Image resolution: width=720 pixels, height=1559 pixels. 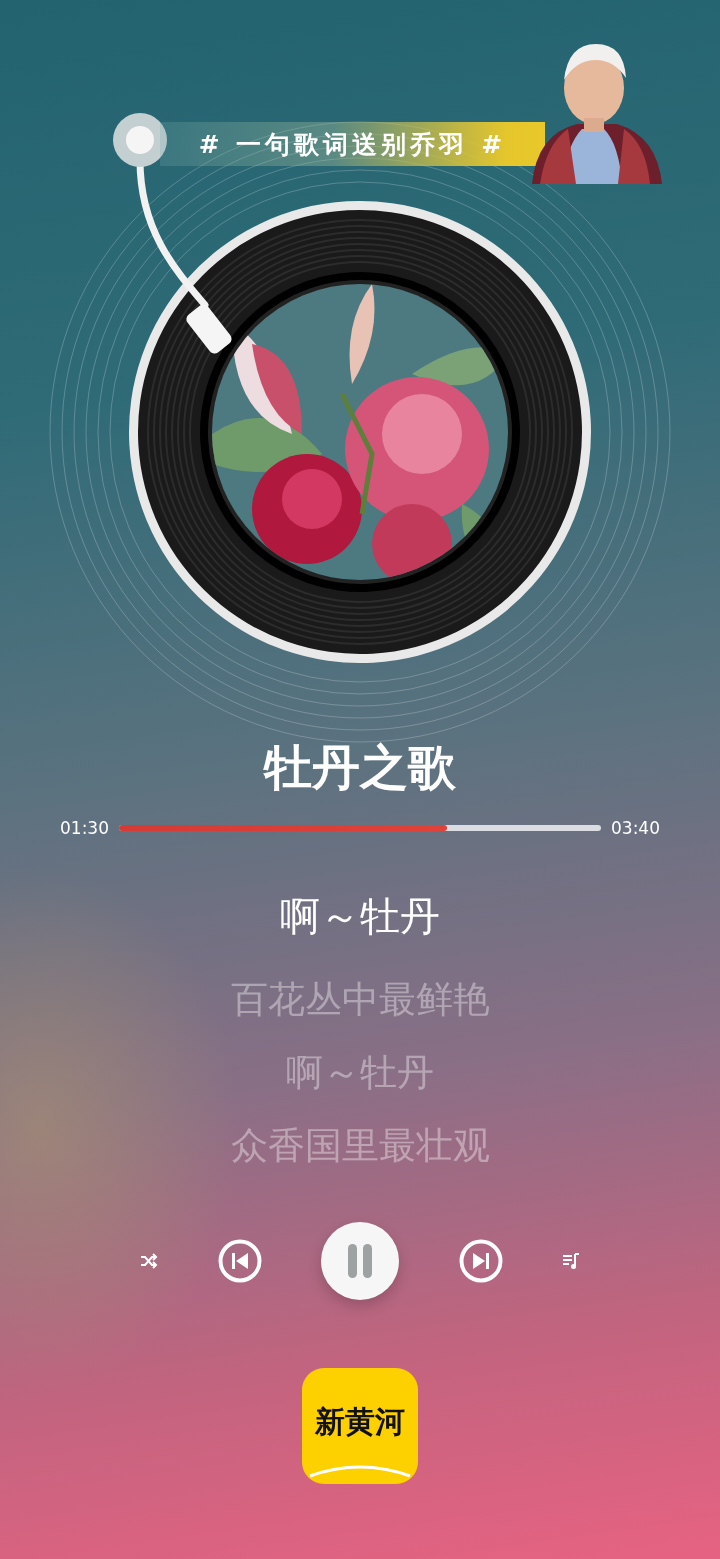 What do you see at coordinates (360, 916) in the screenshot?
I see `lyric-line: 啊～牡丹` at bounding box center [360, 916].